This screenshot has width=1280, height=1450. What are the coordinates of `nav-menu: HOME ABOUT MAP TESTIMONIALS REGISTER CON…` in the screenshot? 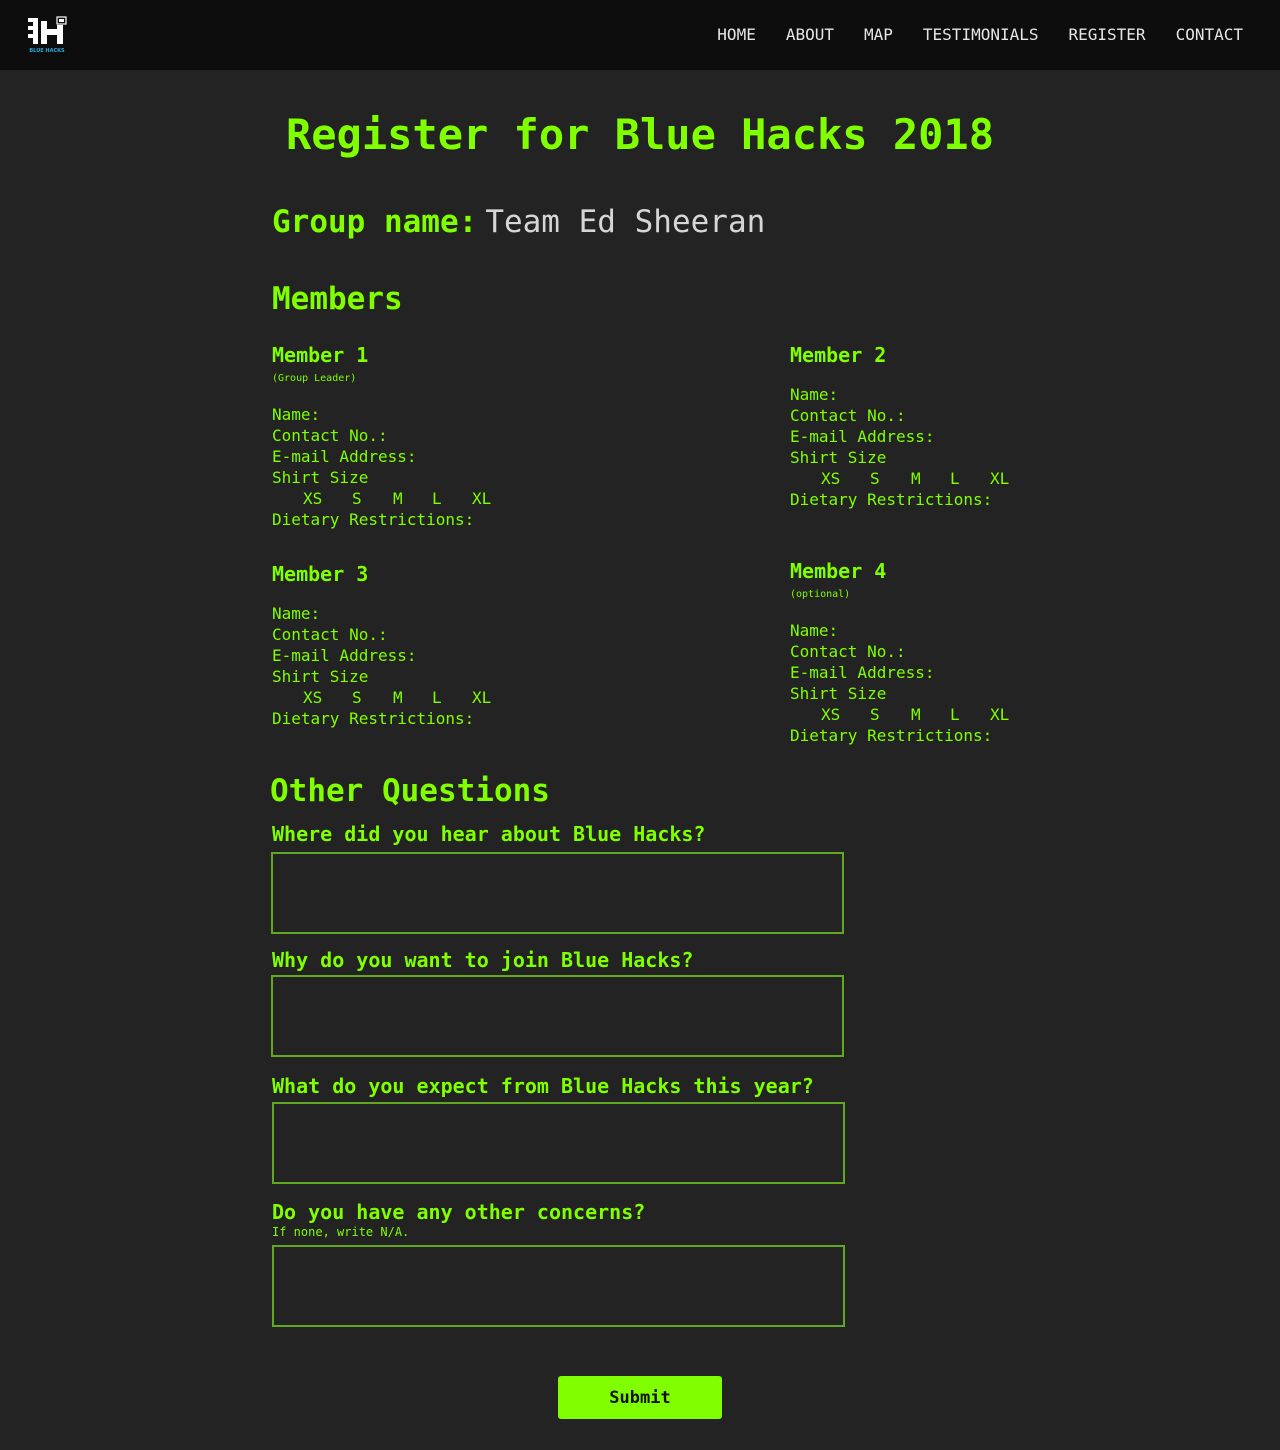 It's located at (965, 35).